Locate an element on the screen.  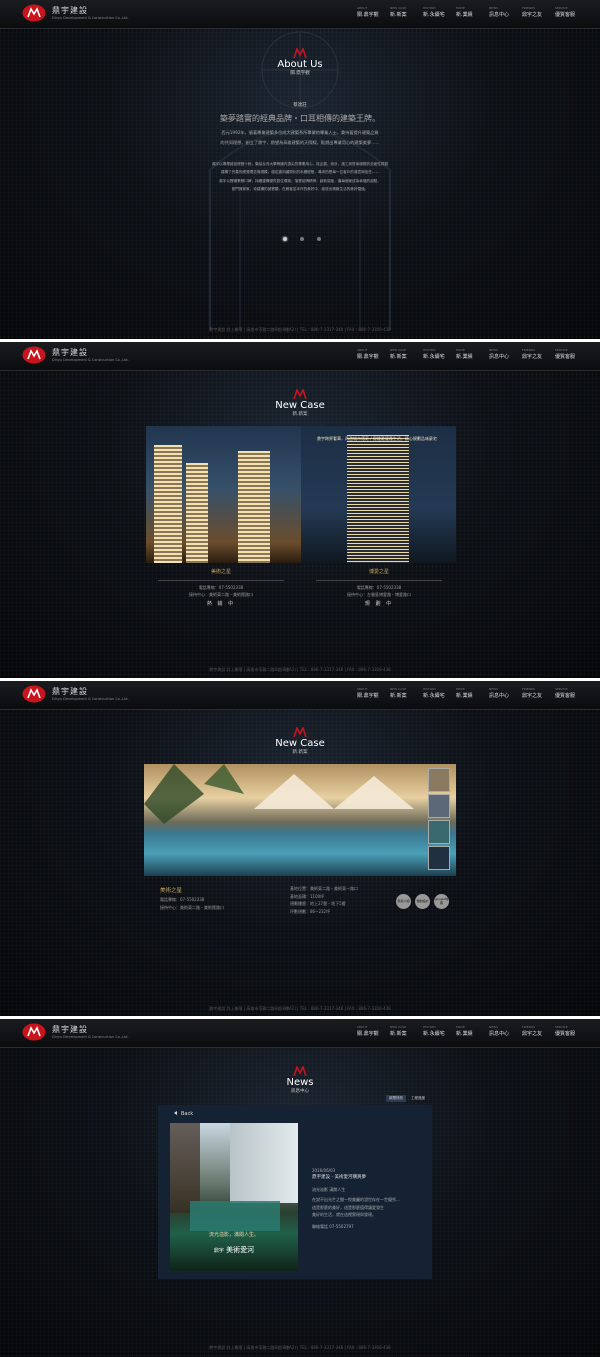
back-button: Back is located at coordinates (183, 1114).